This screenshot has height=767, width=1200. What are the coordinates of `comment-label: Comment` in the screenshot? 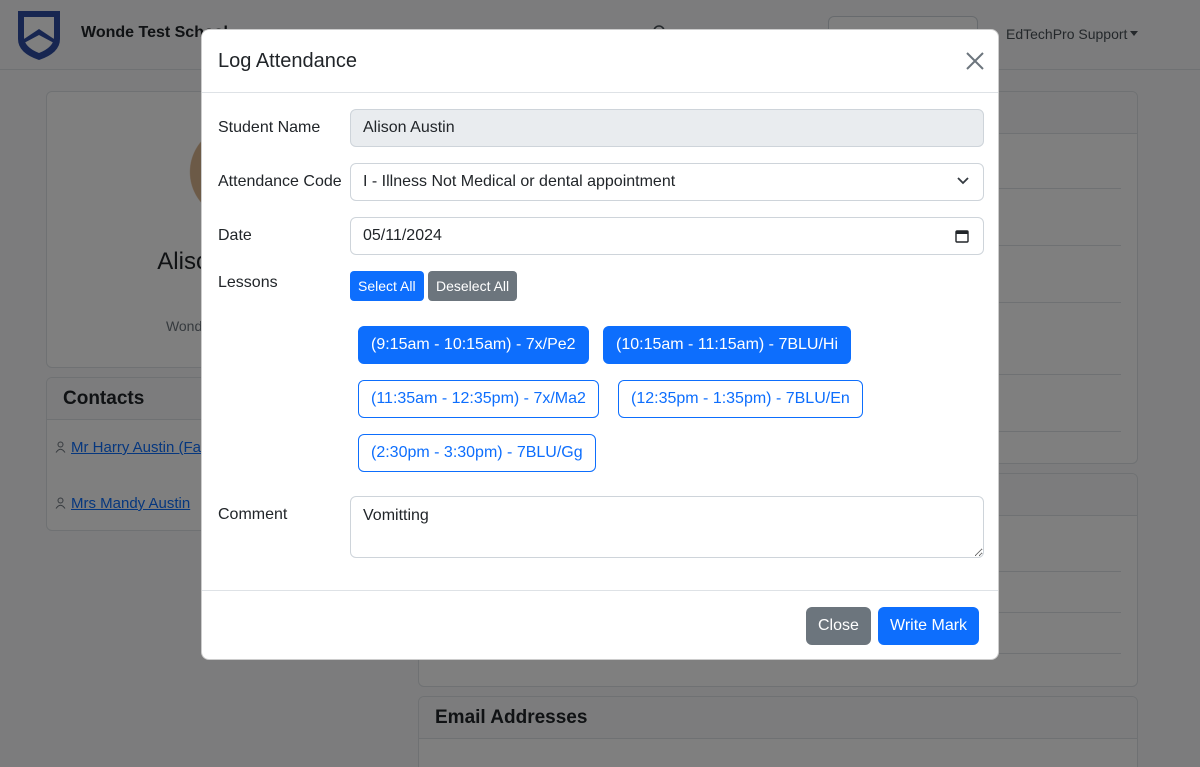 It's located at (253, 514).